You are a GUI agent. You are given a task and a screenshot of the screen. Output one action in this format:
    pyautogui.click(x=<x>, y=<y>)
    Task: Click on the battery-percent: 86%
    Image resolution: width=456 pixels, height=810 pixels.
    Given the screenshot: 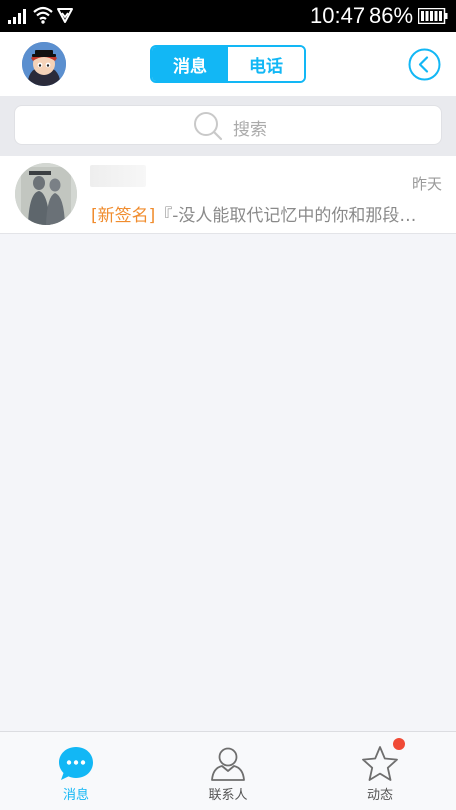 What is the action you would take?
    pyautogui.click(x=391, y=15)
    